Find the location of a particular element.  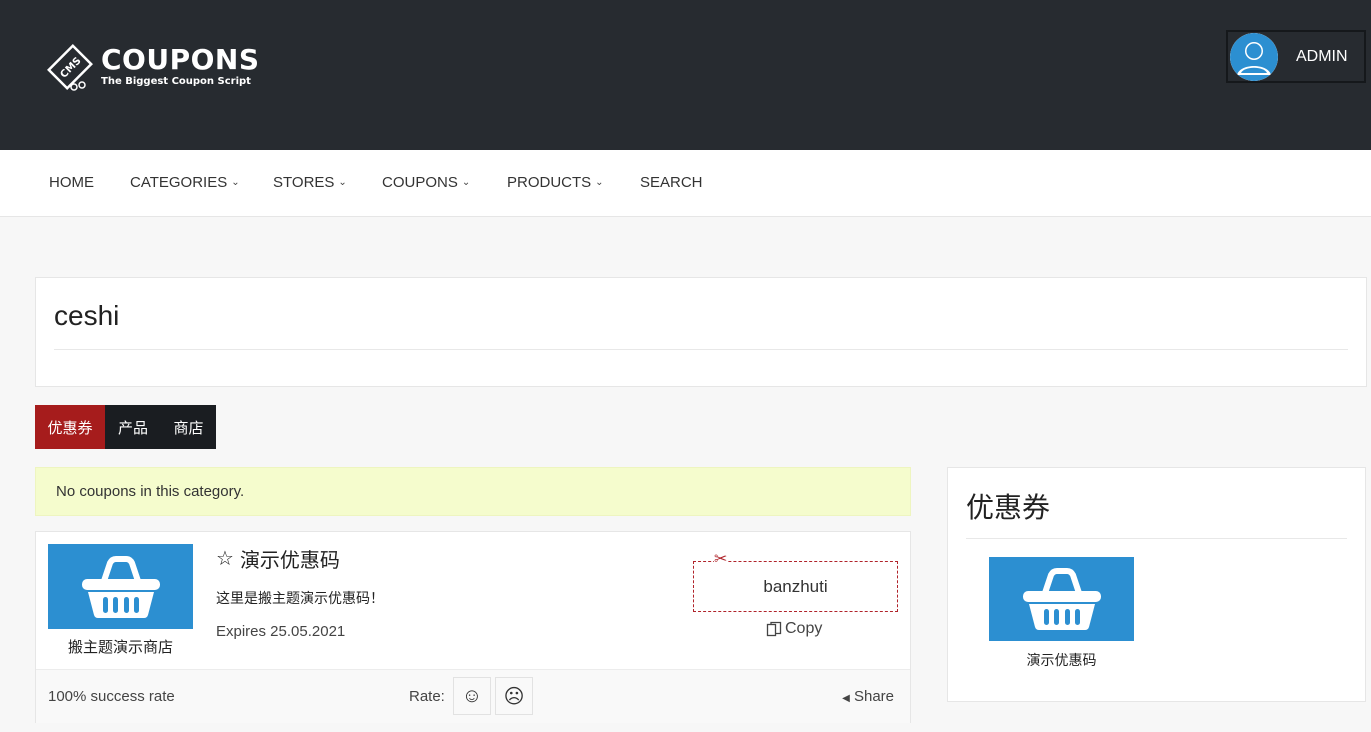

category-title-card: ceshi is located at coordinates (701, 332).